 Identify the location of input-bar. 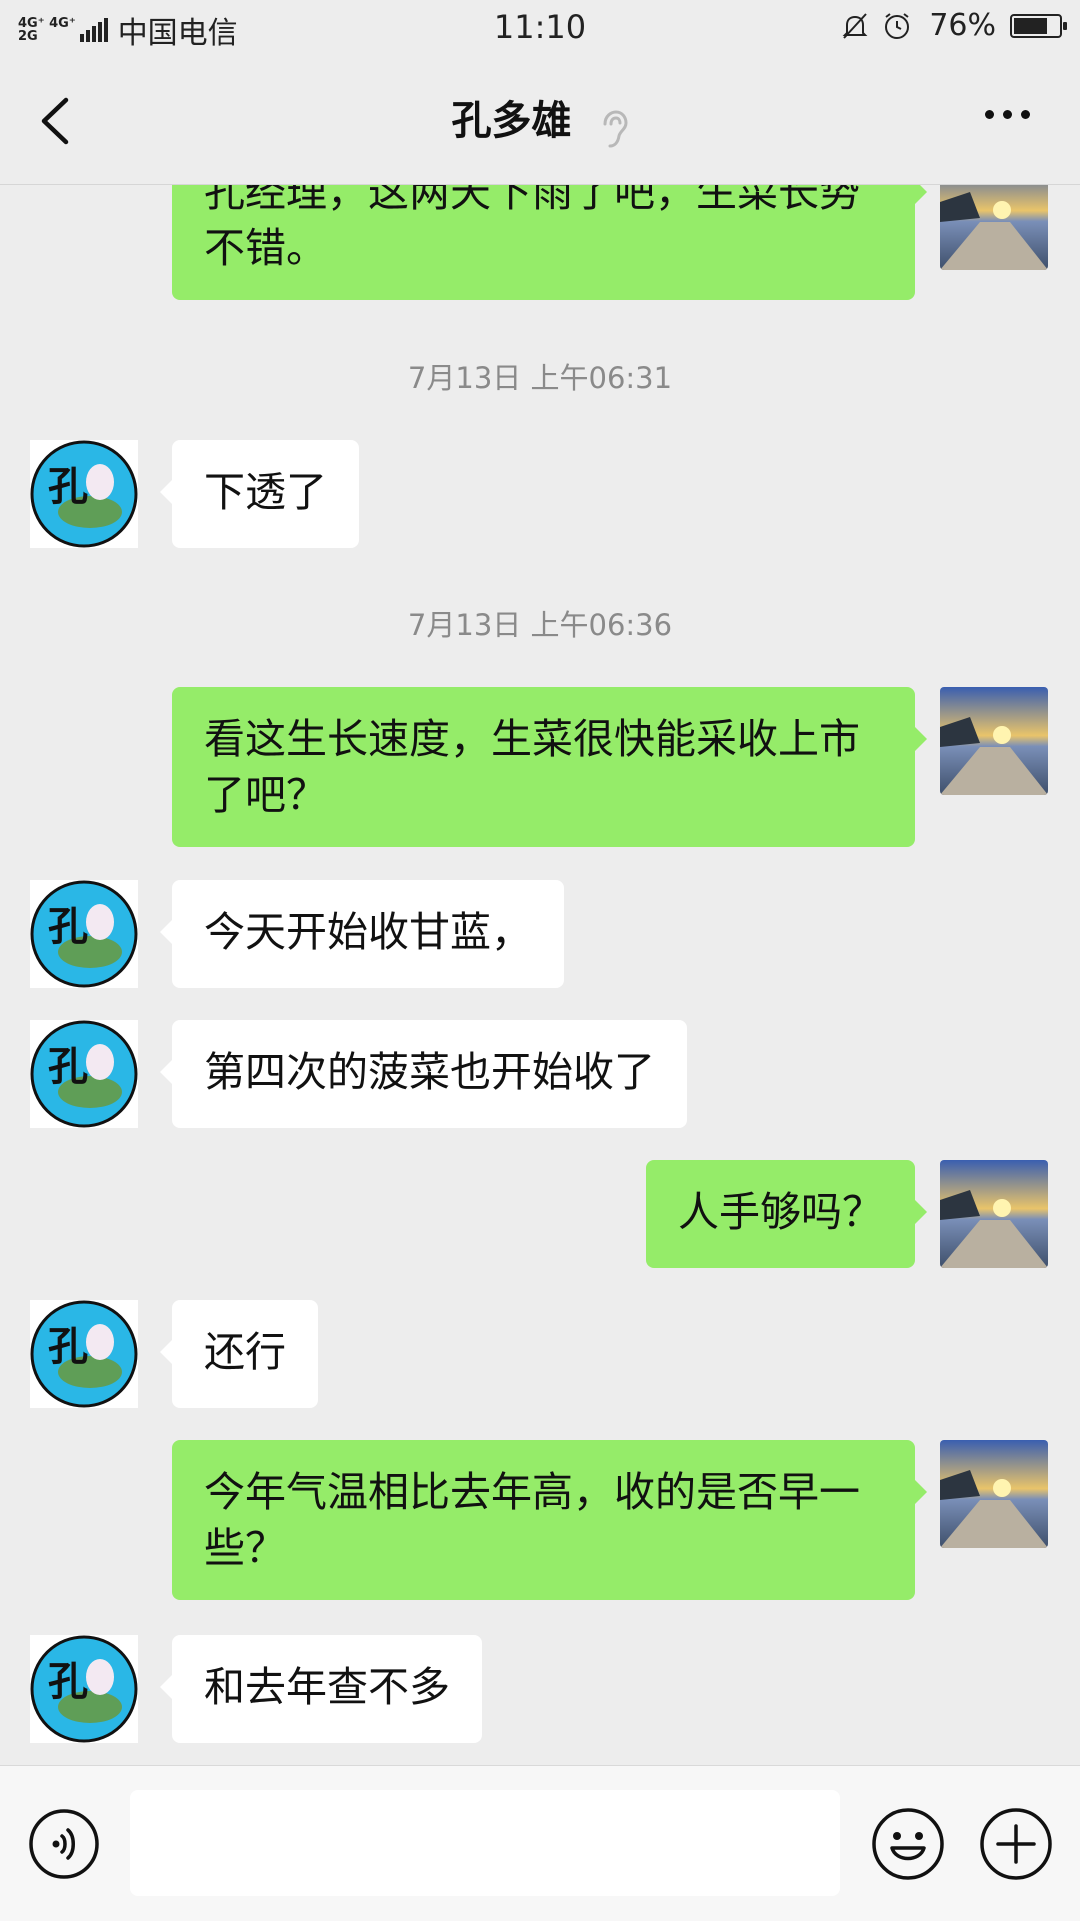
(540, 1843).